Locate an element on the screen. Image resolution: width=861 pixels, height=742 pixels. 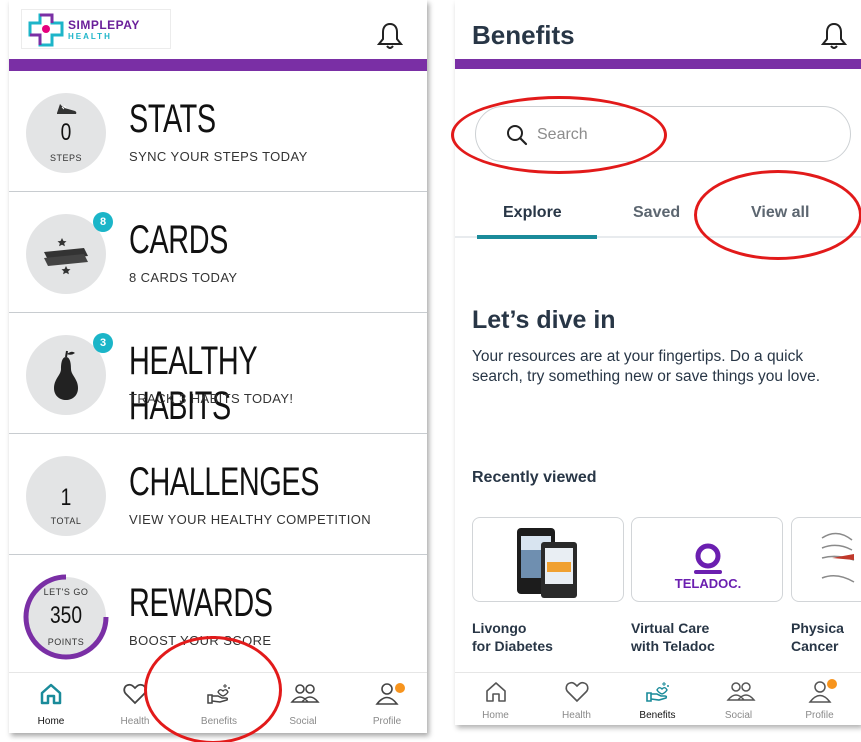
page-title: Benefits is located at coordinates (523, 35).